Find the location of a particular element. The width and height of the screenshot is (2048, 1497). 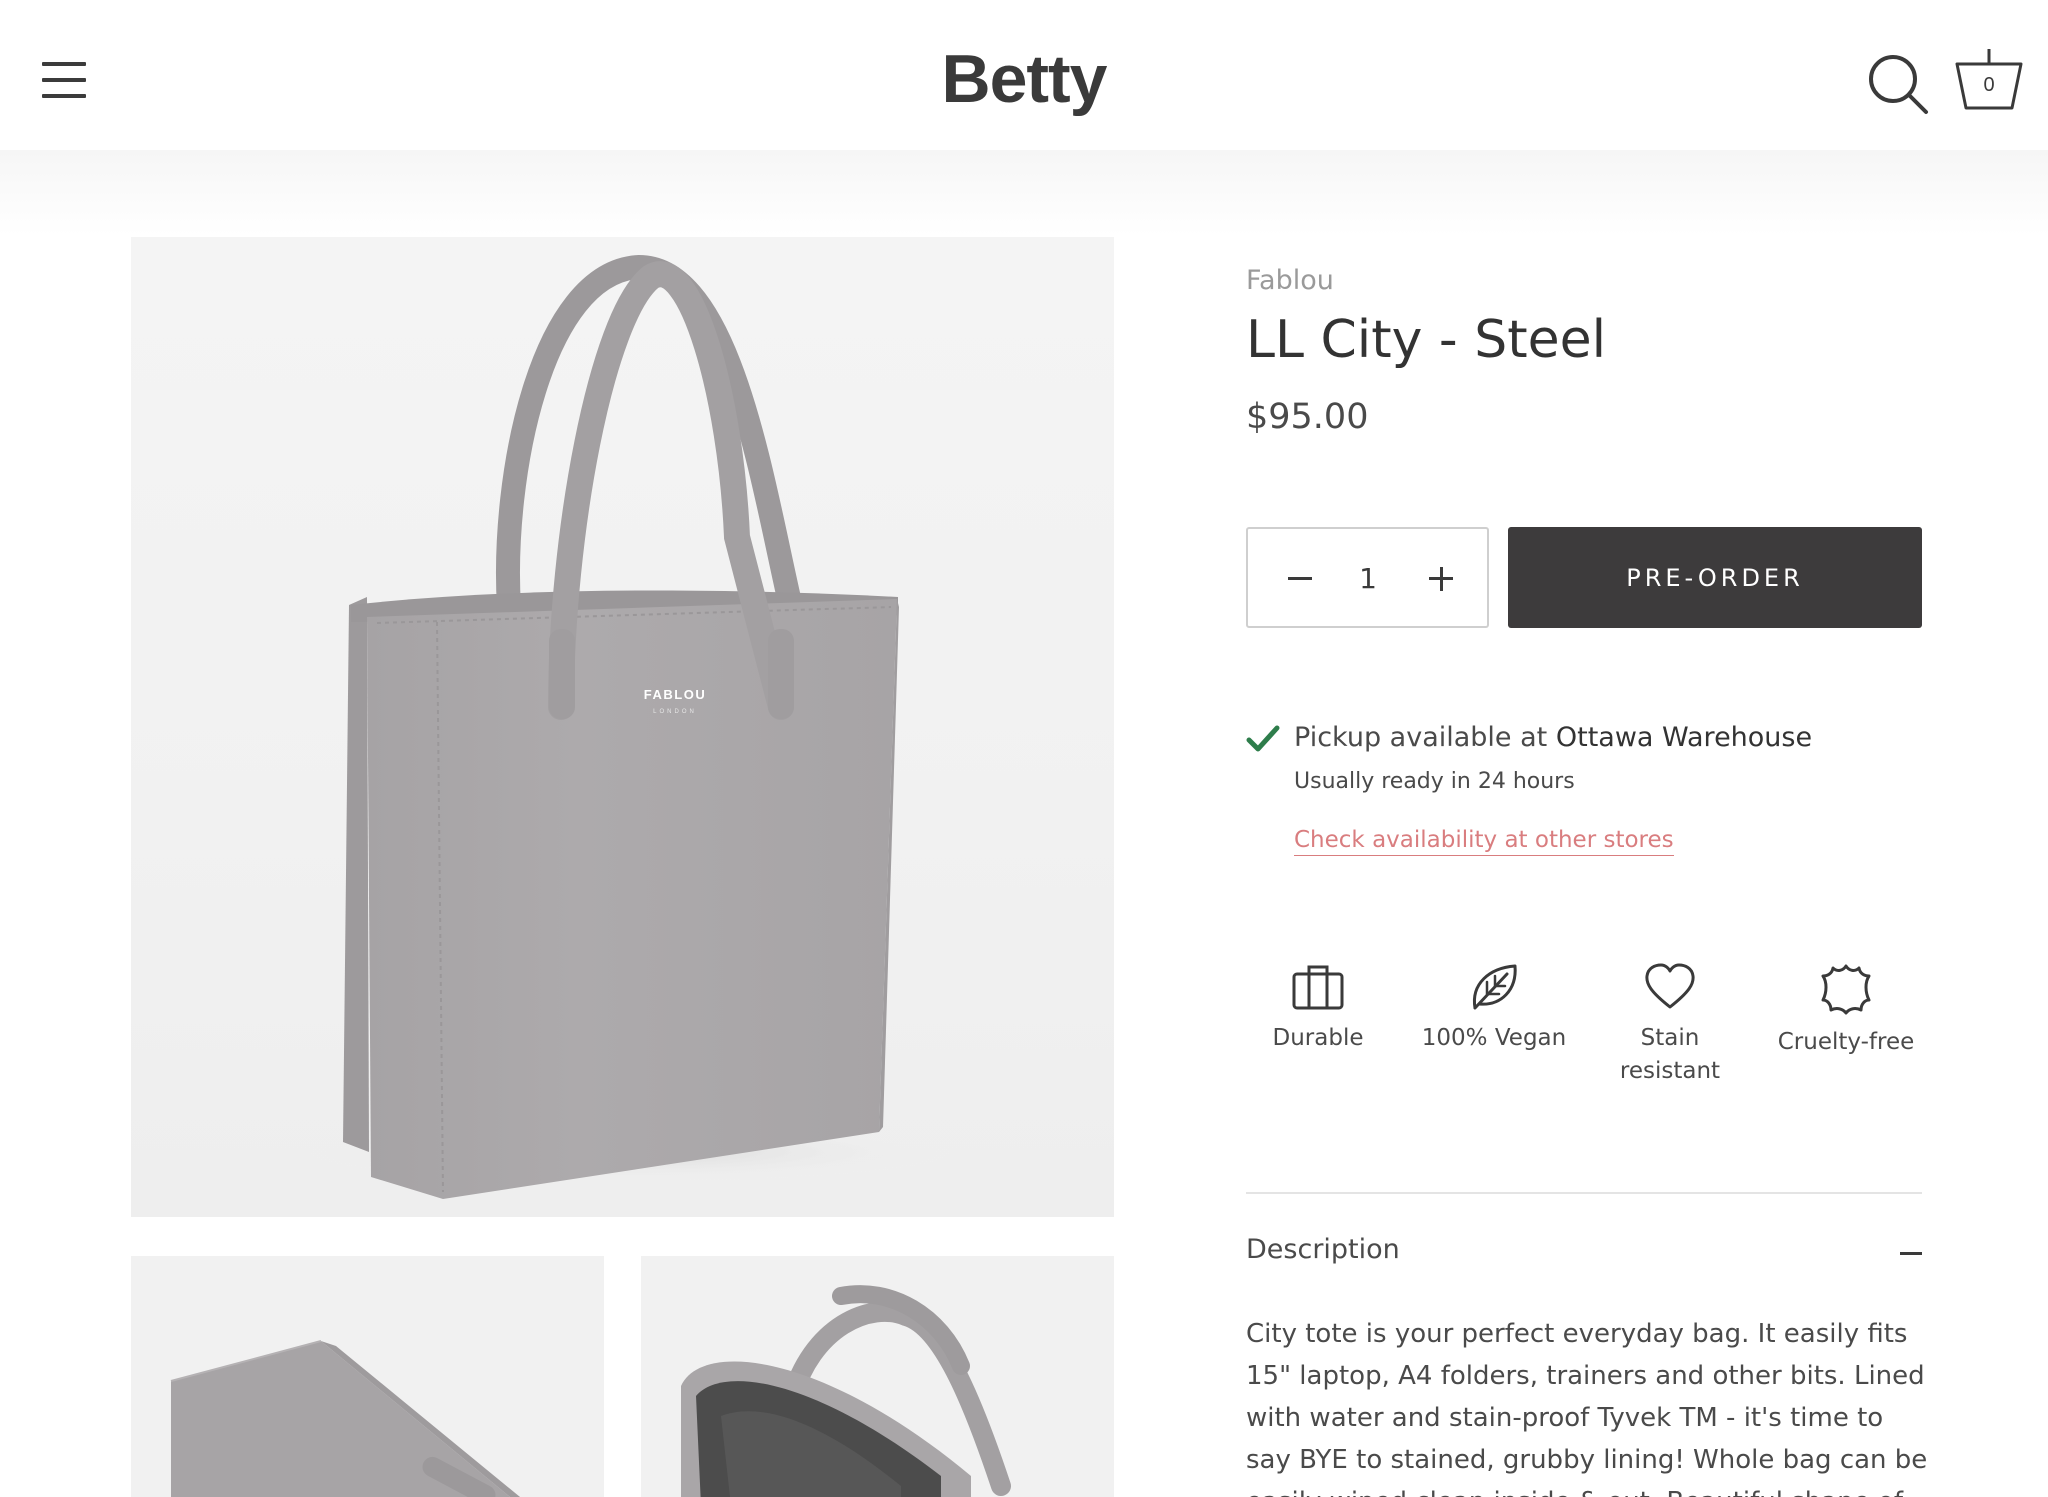

feature-label: Stain resistant is located at coordinates (1670, 1054).